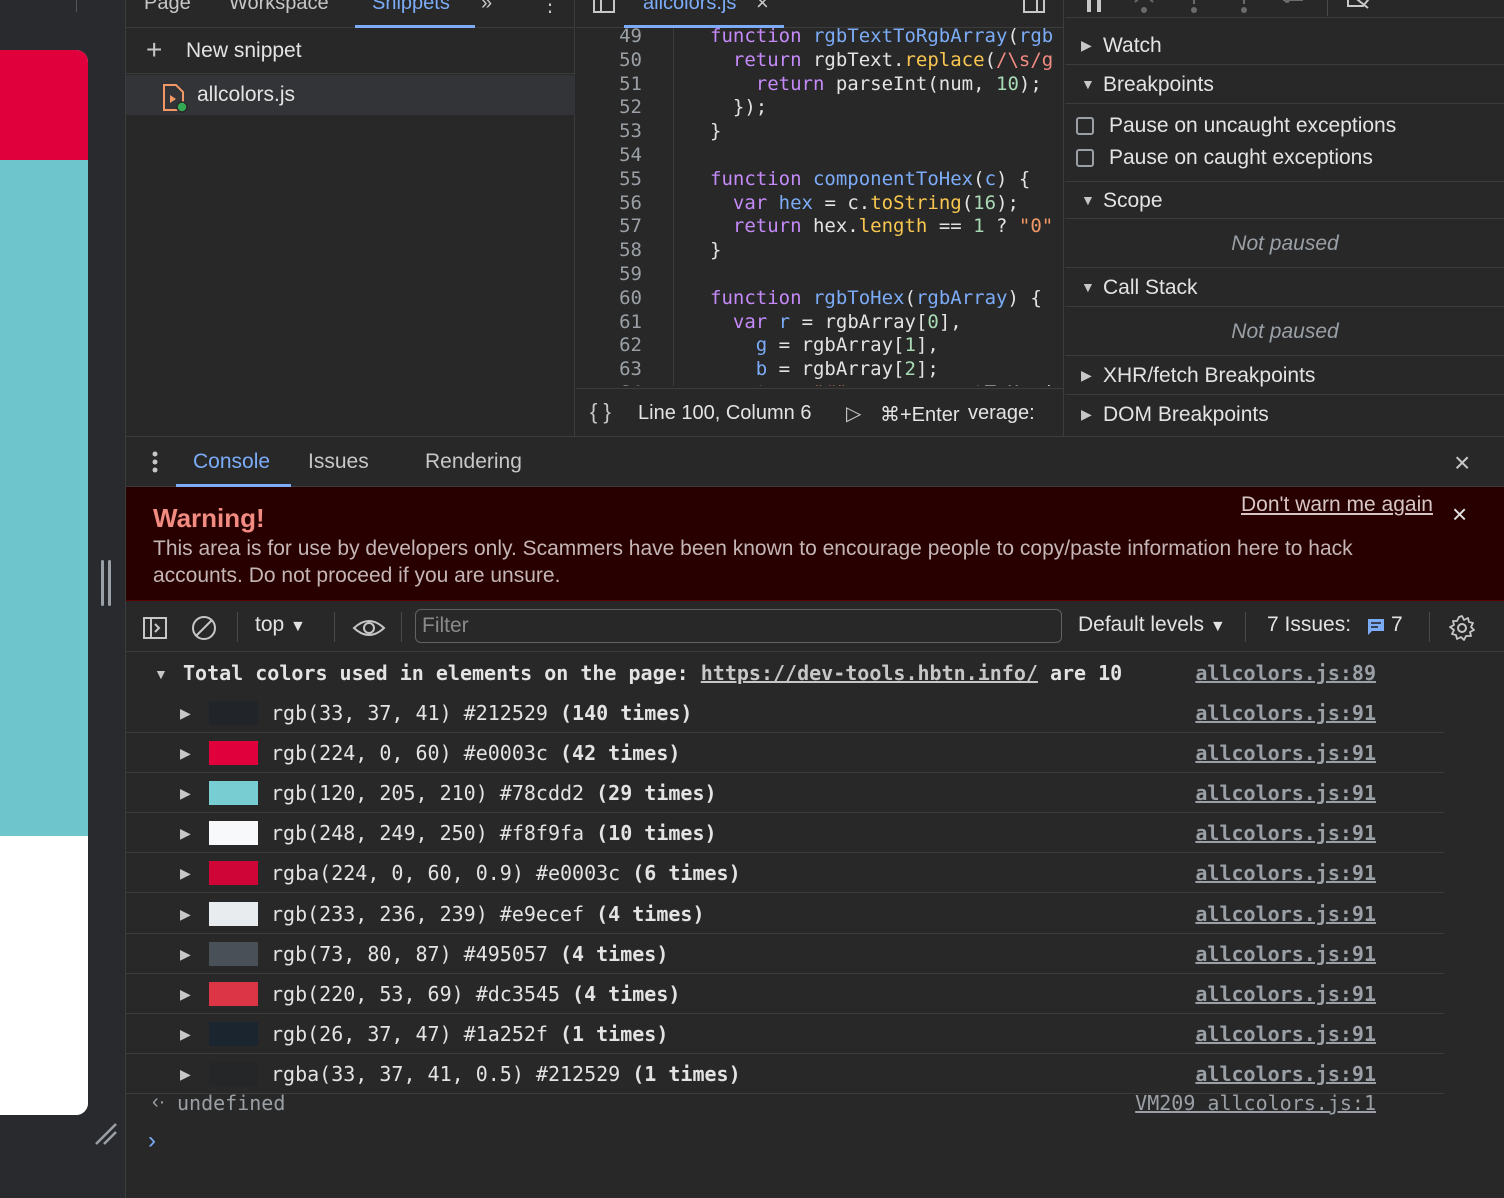  What do you see at coordinates (1462, 628) in the screenshot?
I see `gear-icon` at bounding box center [1462, 628].